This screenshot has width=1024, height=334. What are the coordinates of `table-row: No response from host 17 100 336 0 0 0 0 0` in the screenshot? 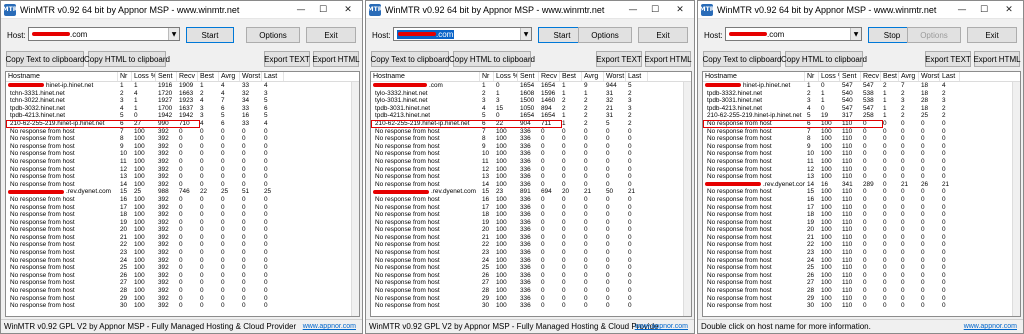 It's located at (531, 208).